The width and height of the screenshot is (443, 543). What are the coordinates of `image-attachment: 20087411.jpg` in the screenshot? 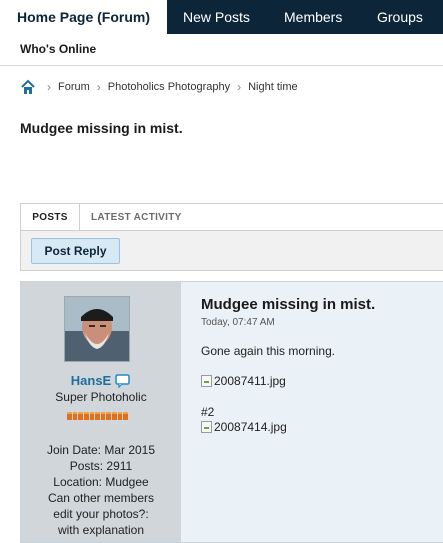 It's located at (243, 381).